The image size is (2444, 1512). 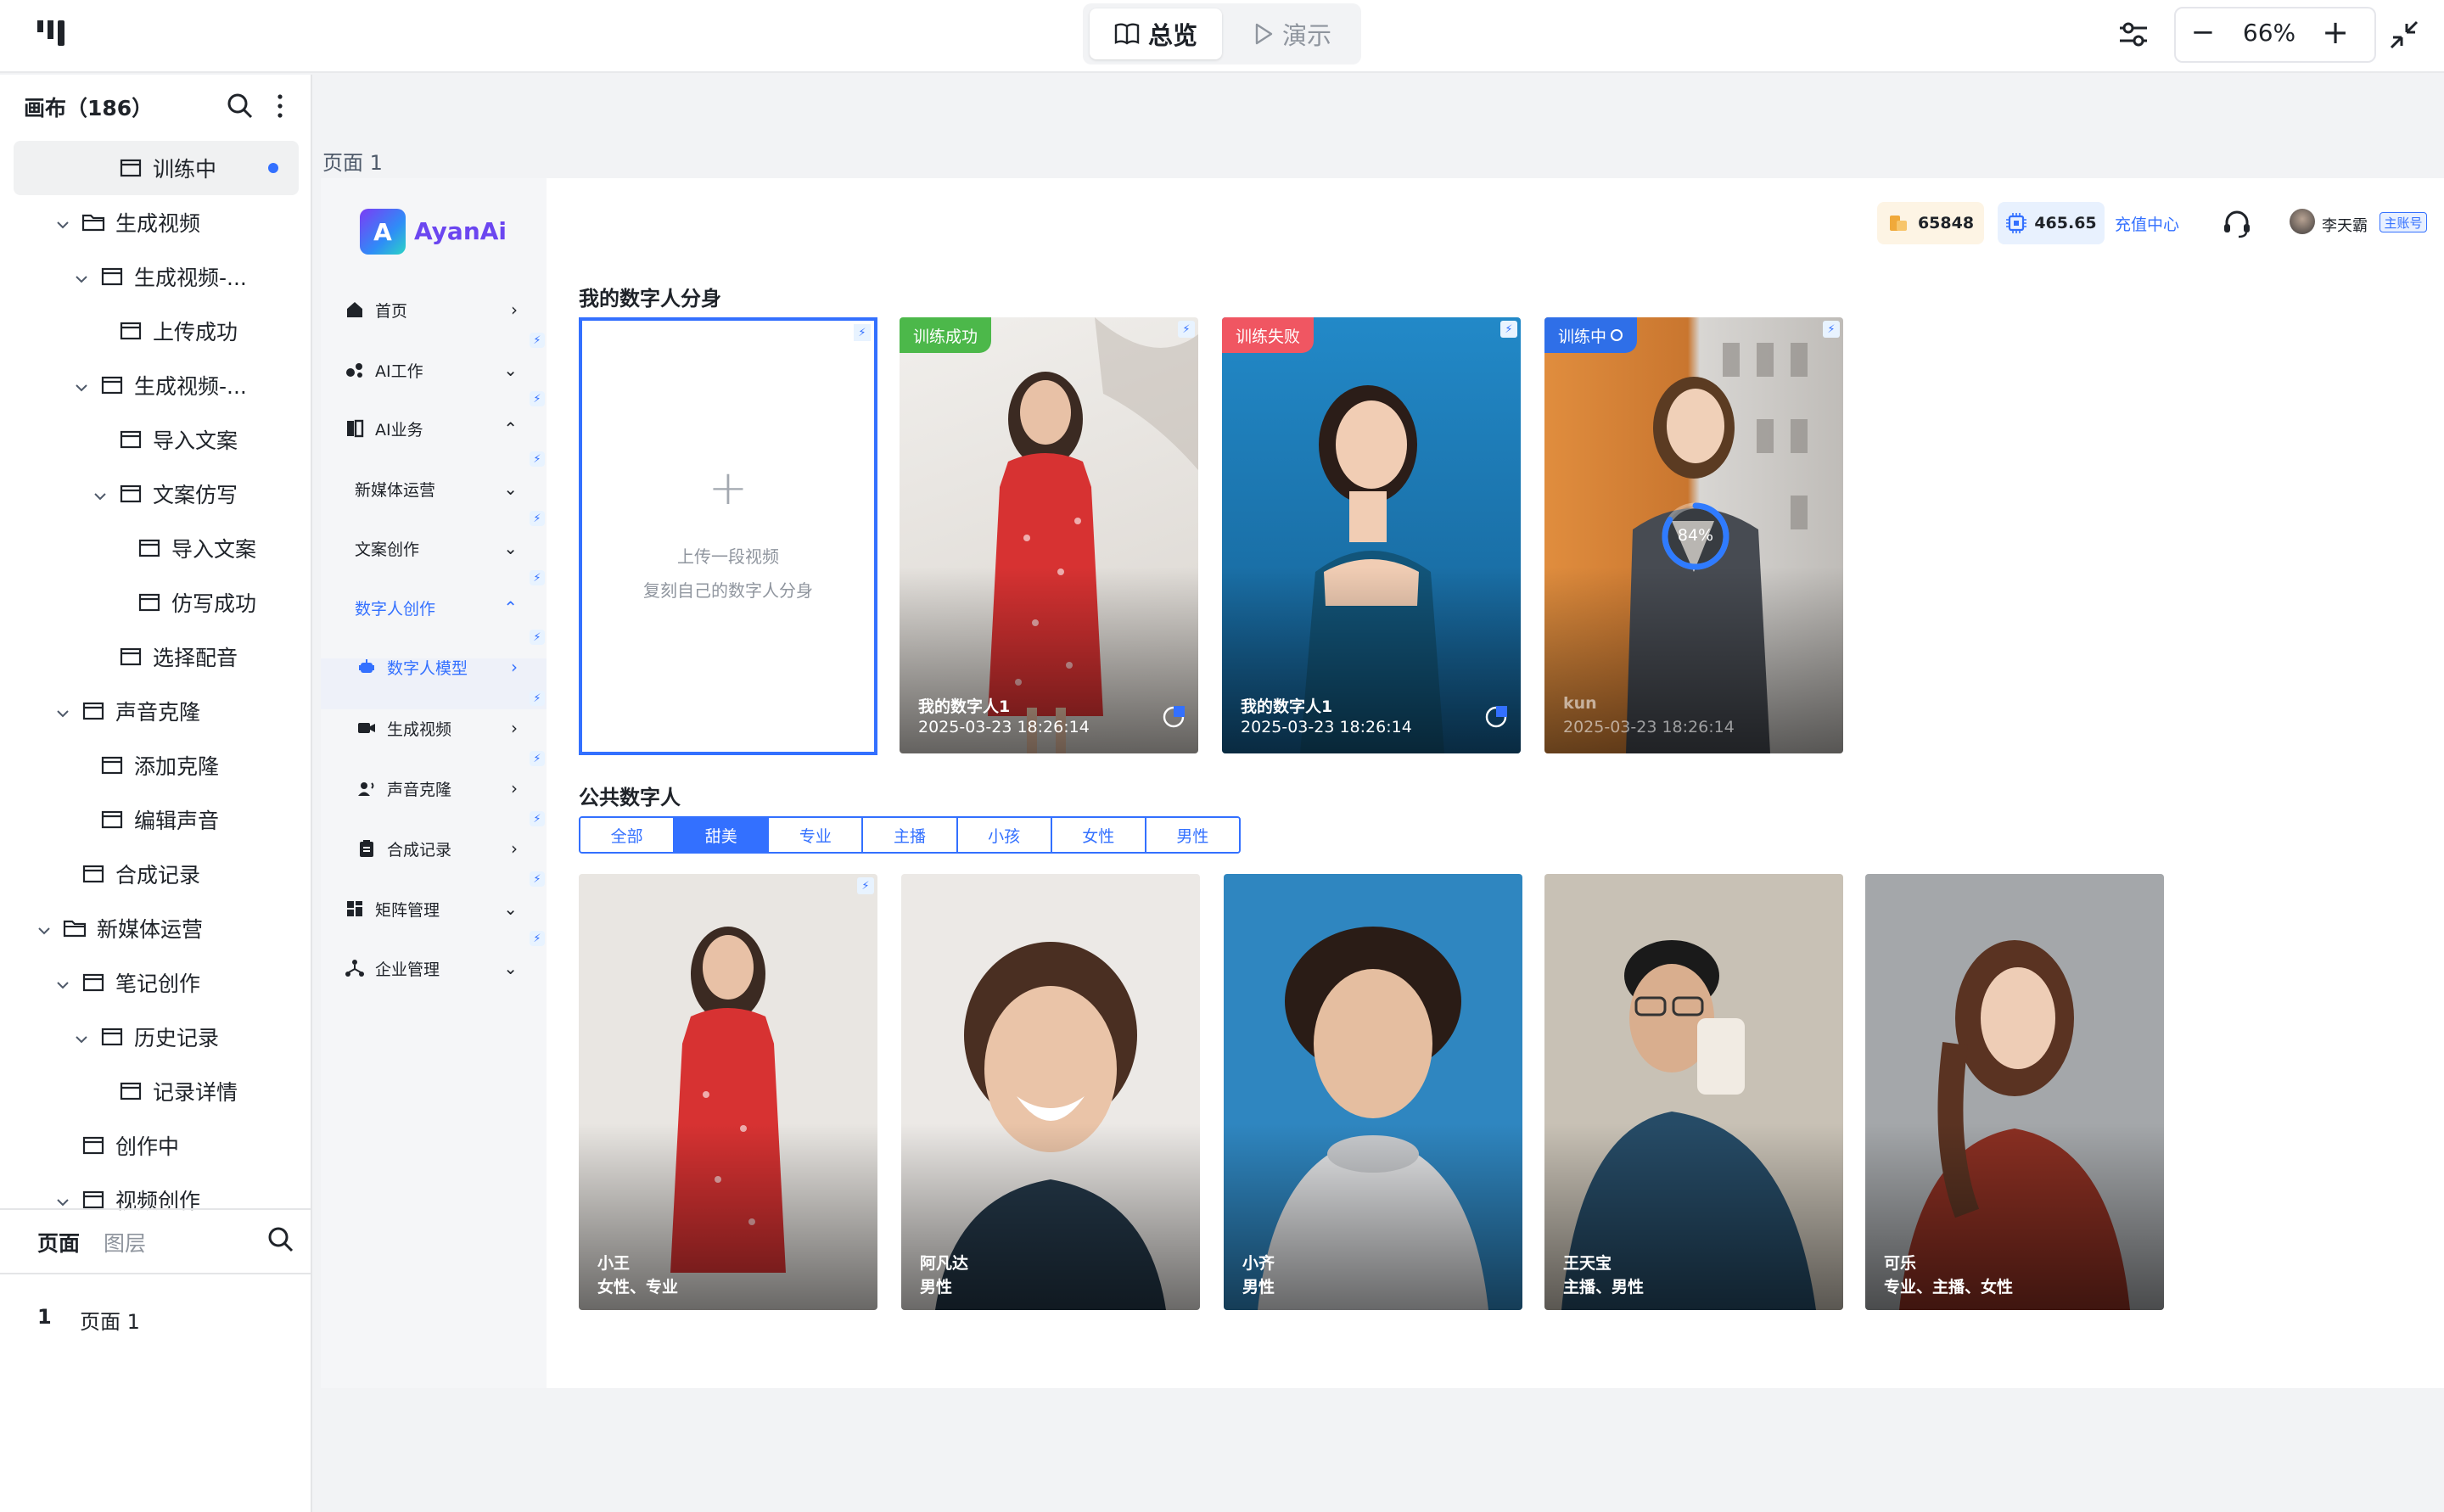 I want to click on pages-search-icon, so click(x=280, y=1239).